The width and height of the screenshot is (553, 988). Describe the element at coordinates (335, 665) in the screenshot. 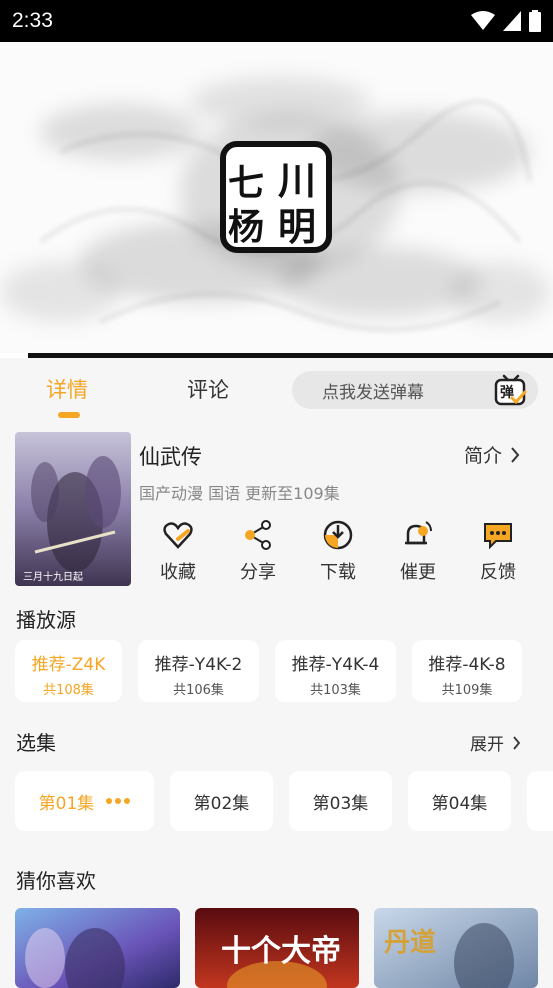

I see `source-name: 推荐-Y4K-4` at that location.